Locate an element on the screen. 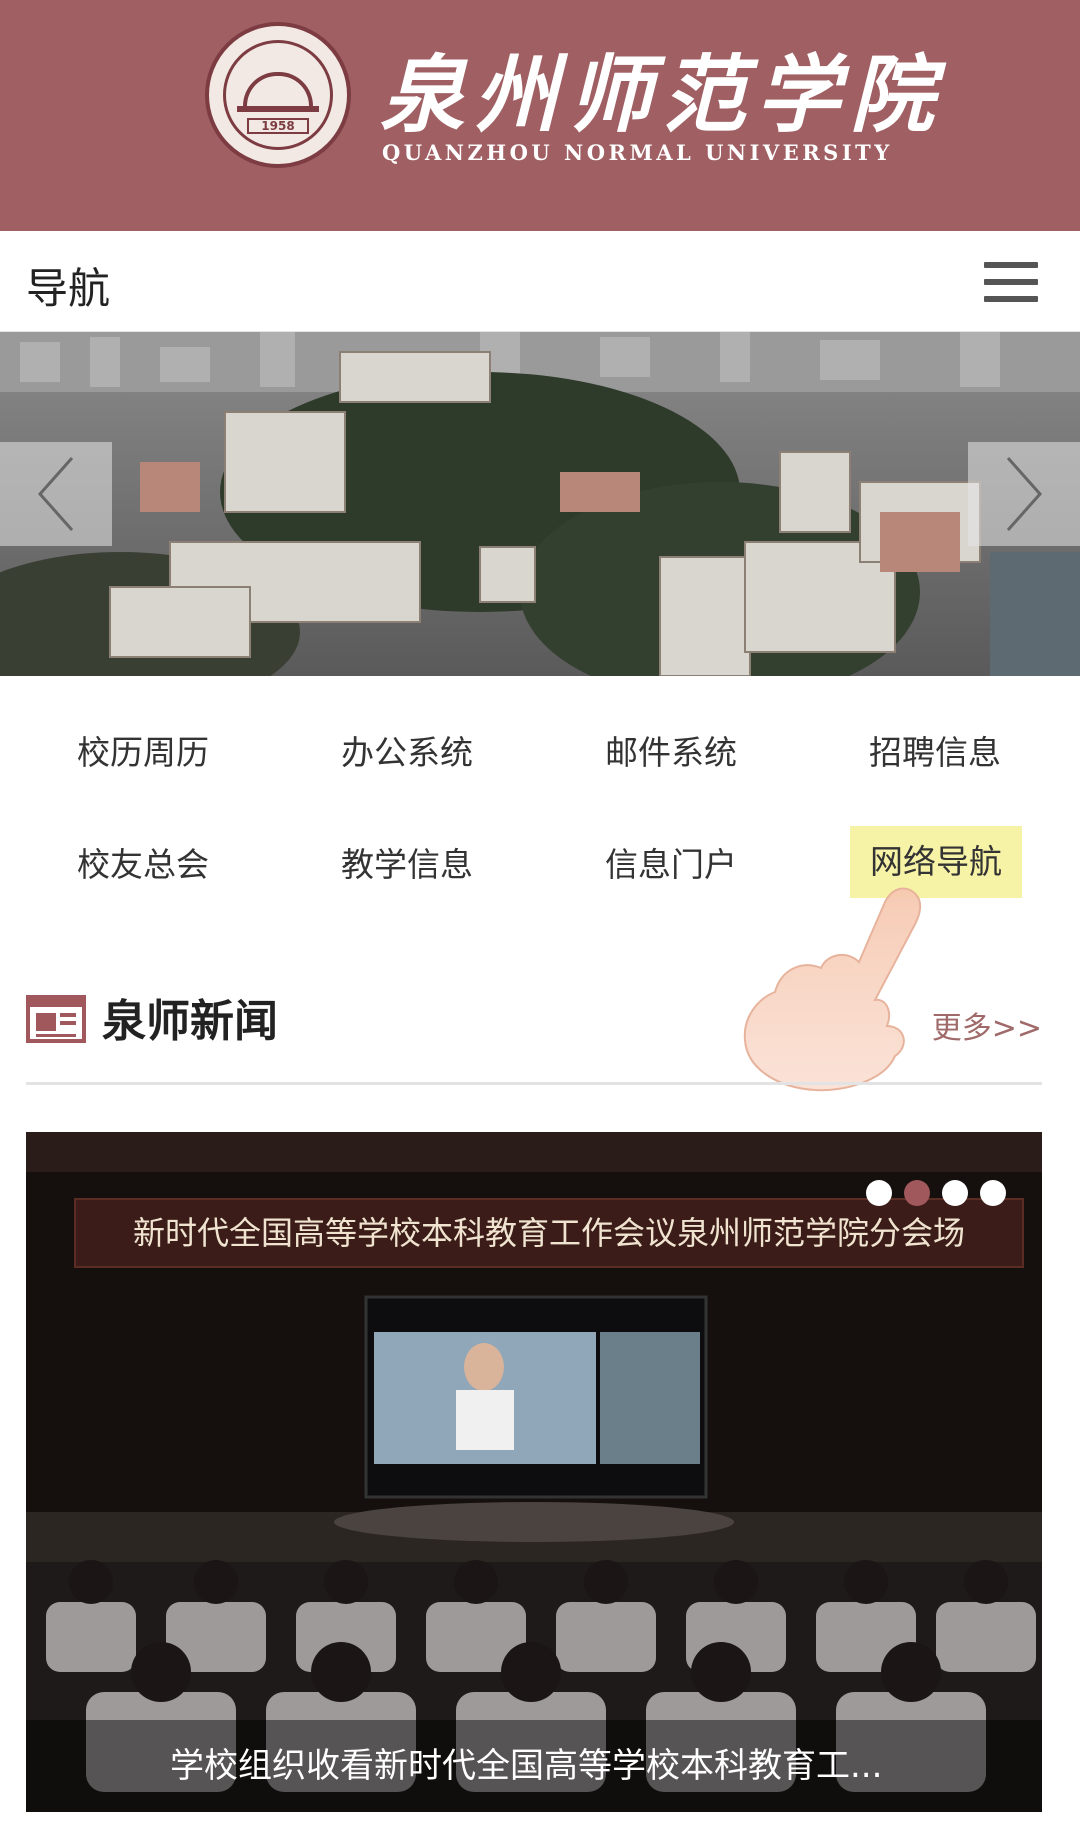  link-alumni: 校友总会 is located at coordinates (143, 865).